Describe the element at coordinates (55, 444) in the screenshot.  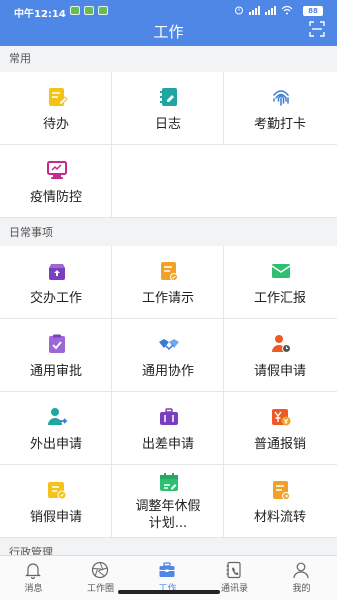
I see `grid-item-label: 外出申请` at that location.